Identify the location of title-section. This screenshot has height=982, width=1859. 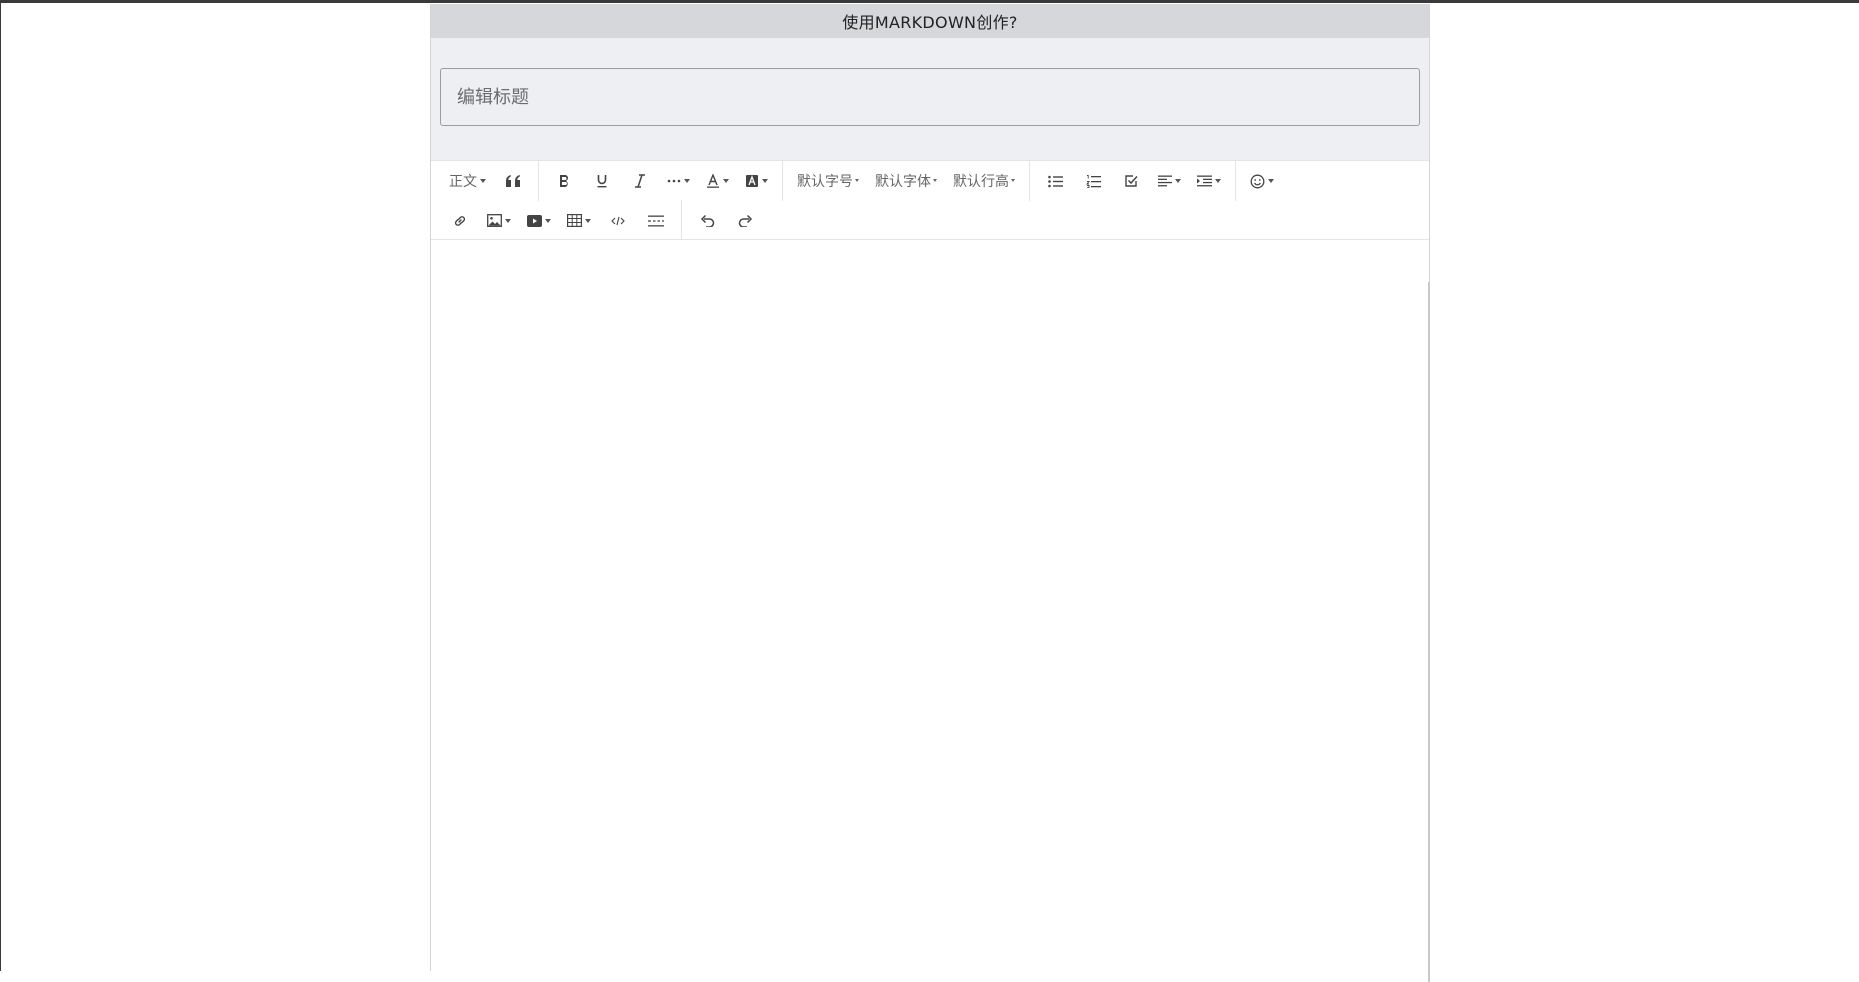
(930, 99).